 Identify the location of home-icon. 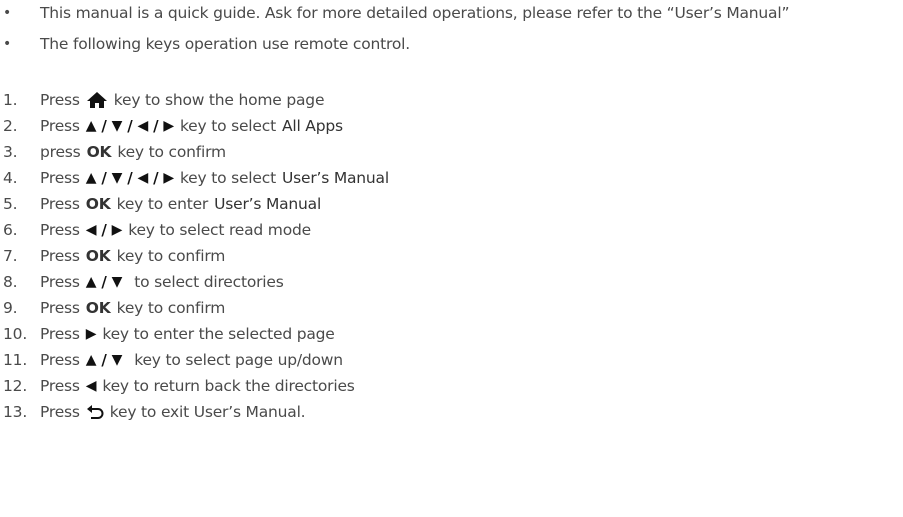
(97, 100).